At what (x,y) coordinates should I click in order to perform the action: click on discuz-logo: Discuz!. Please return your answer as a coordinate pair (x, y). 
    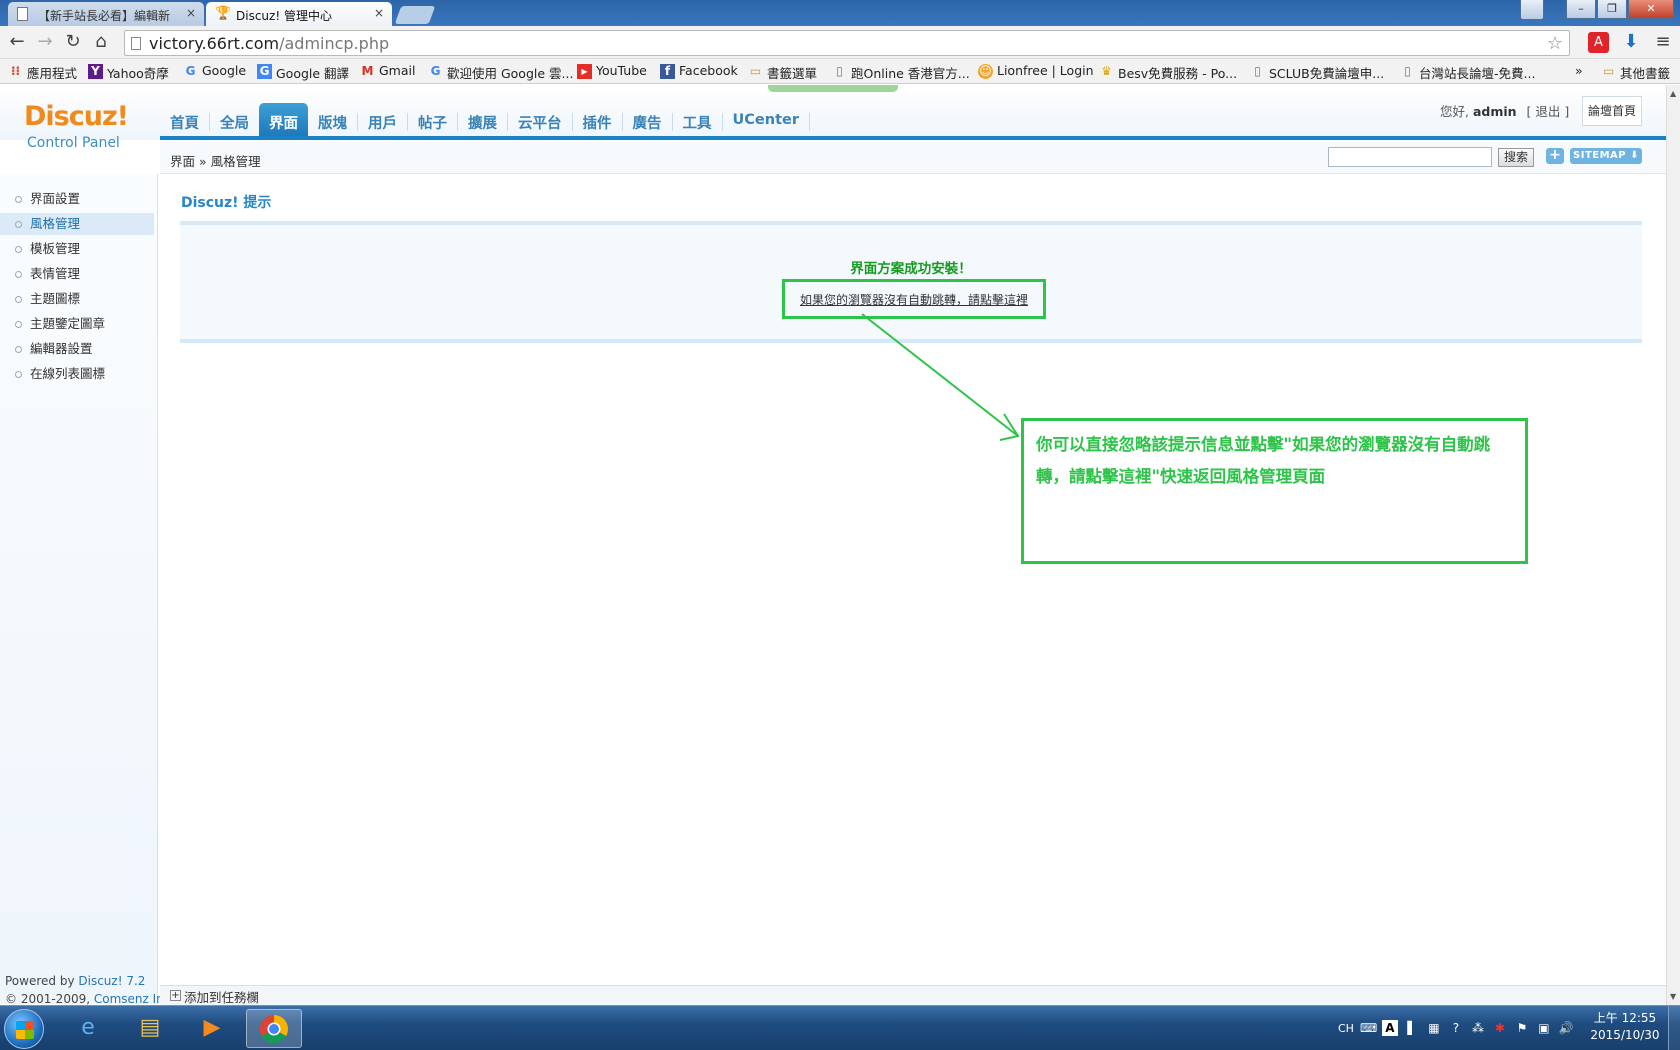
    Looking at the image, I should click on (76, 116).